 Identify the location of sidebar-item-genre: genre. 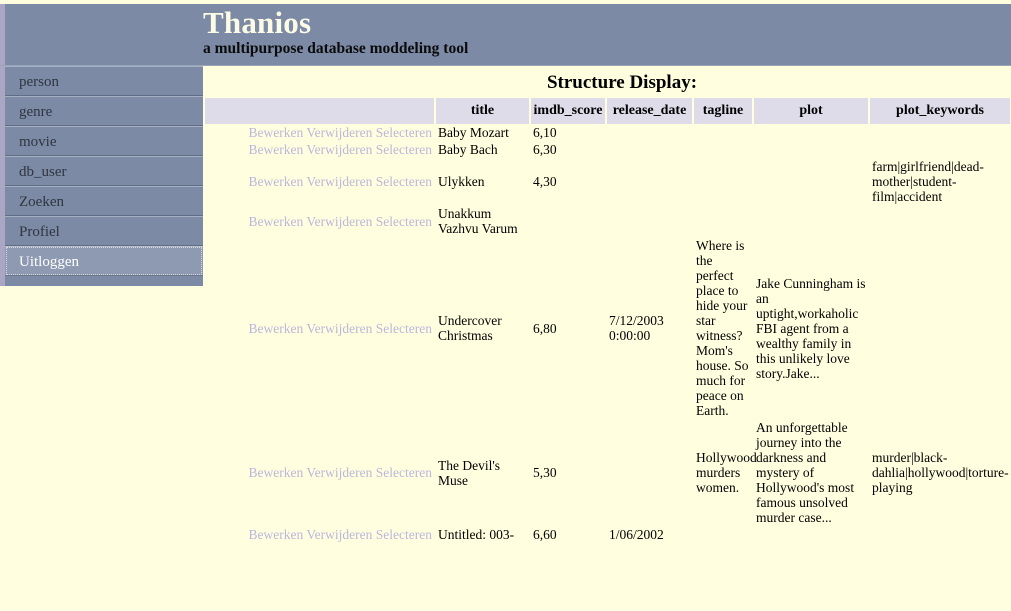
(104, 111).